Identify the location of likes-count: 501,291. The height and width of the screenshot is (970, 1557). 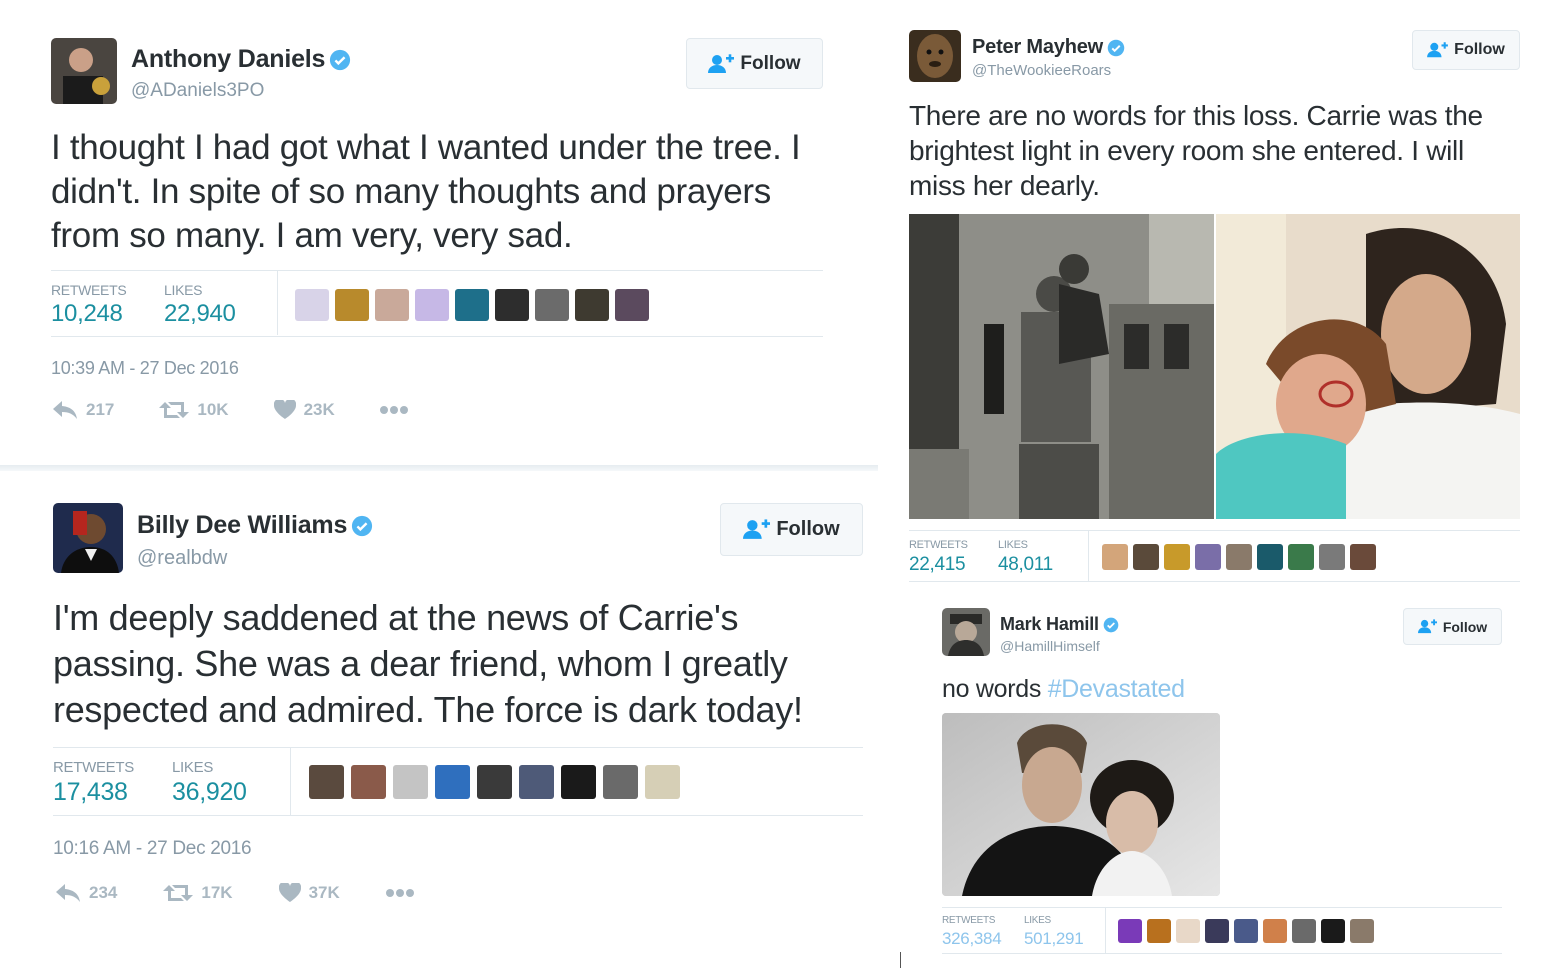
(1054, 939).